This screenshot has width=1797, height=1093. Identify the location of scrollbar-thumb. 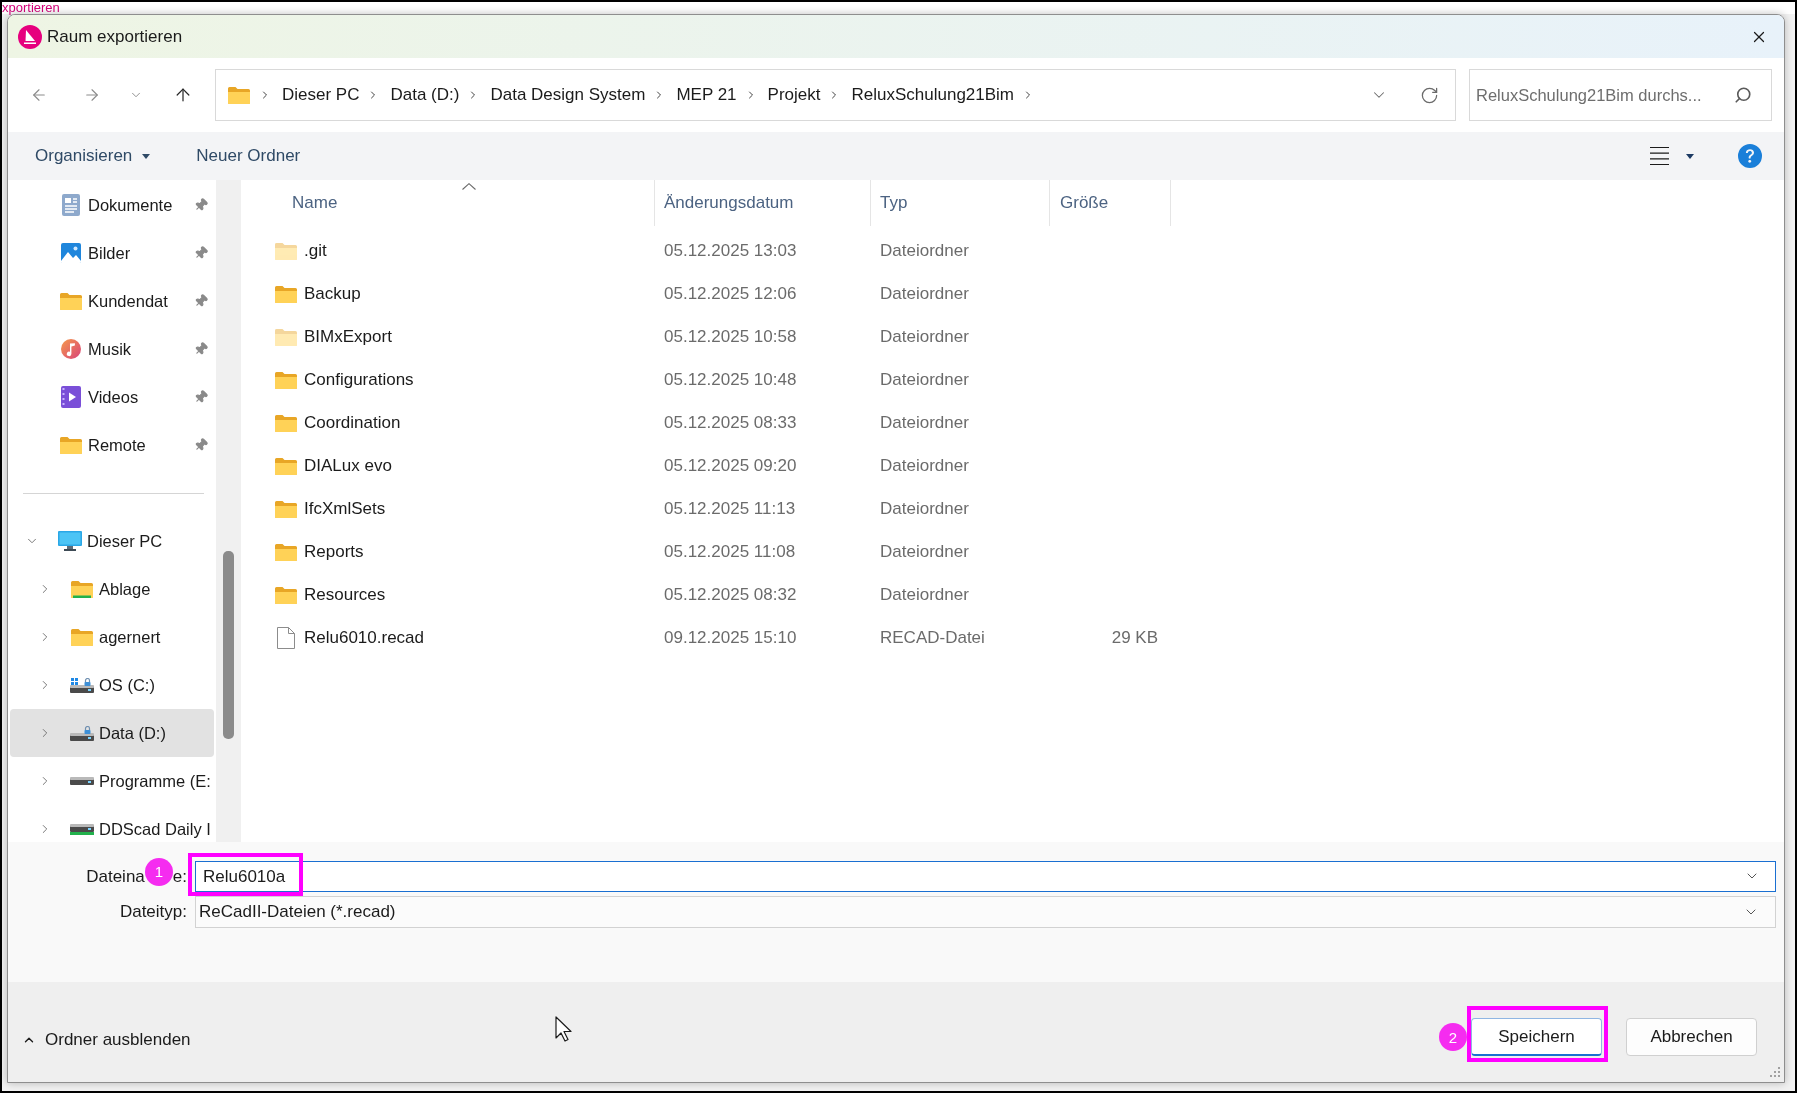
(228, 645).